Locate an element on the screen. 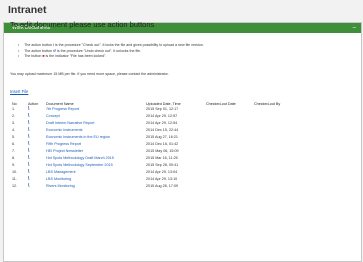 This screenshot has width=363, height=262. table-row: 2. \ Concept 2014 Apr 29, 12:57 is located at coordinates (155, 117).